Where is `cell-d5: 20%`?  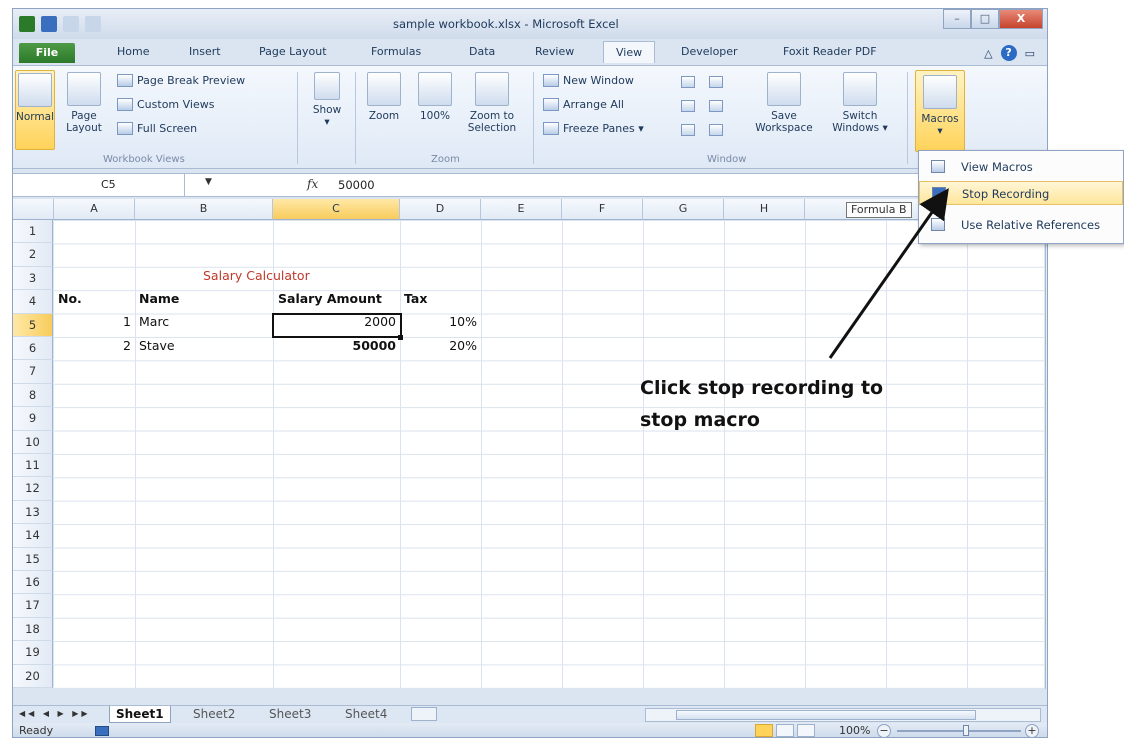 cell-d5: 20% is located at coordinates (440, 346).